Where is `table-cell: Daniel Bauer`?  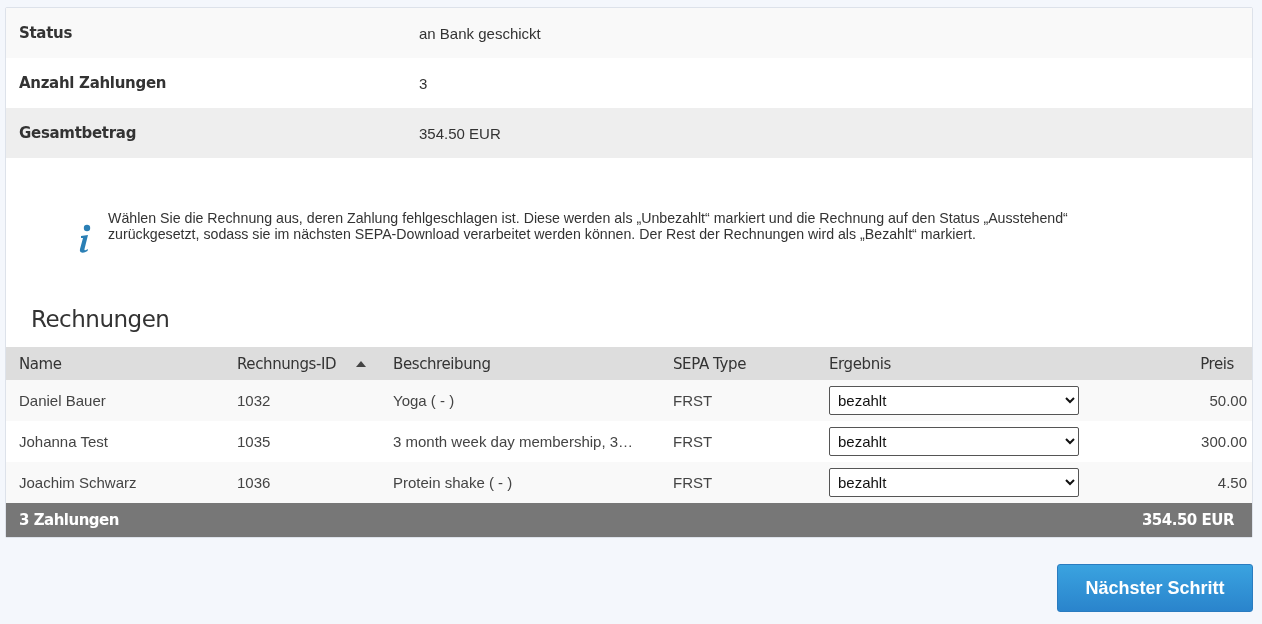
table-cell: Daniel Bauer is located at coordinates (62, 400).